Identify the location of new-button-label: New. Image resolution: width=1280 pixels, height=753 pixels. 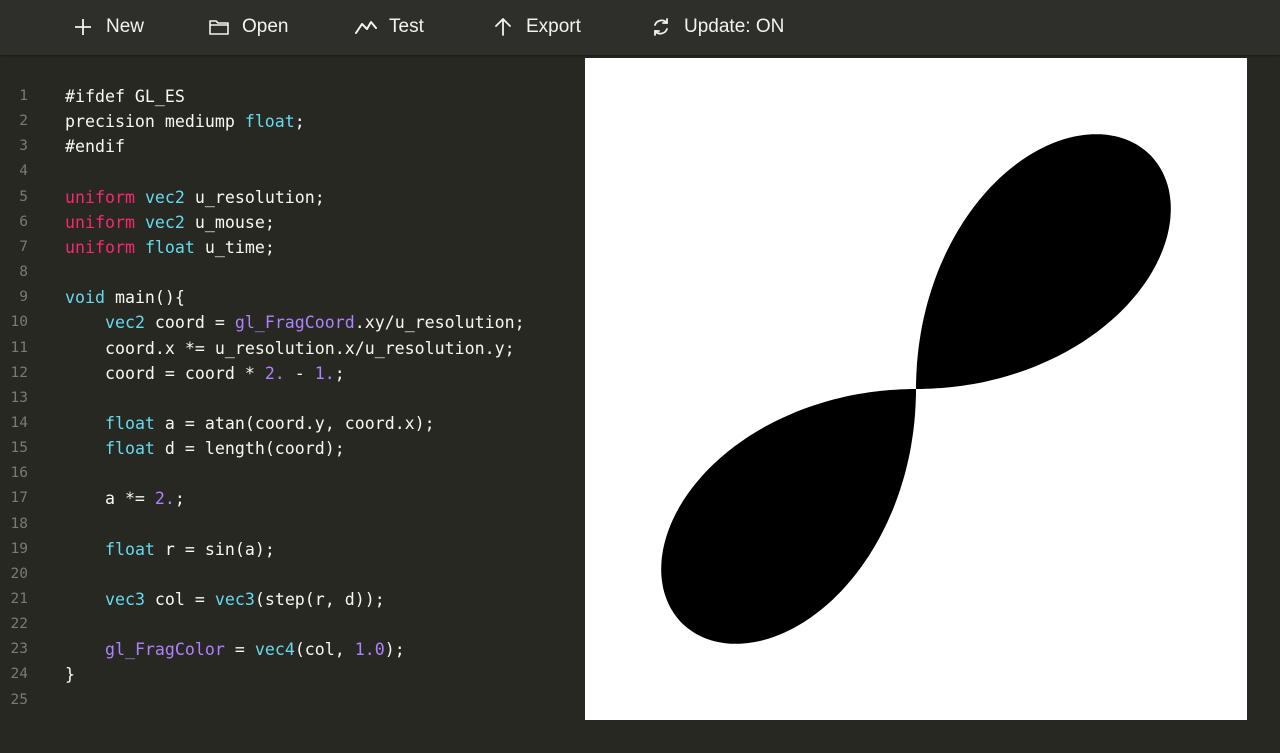
(125, 26).